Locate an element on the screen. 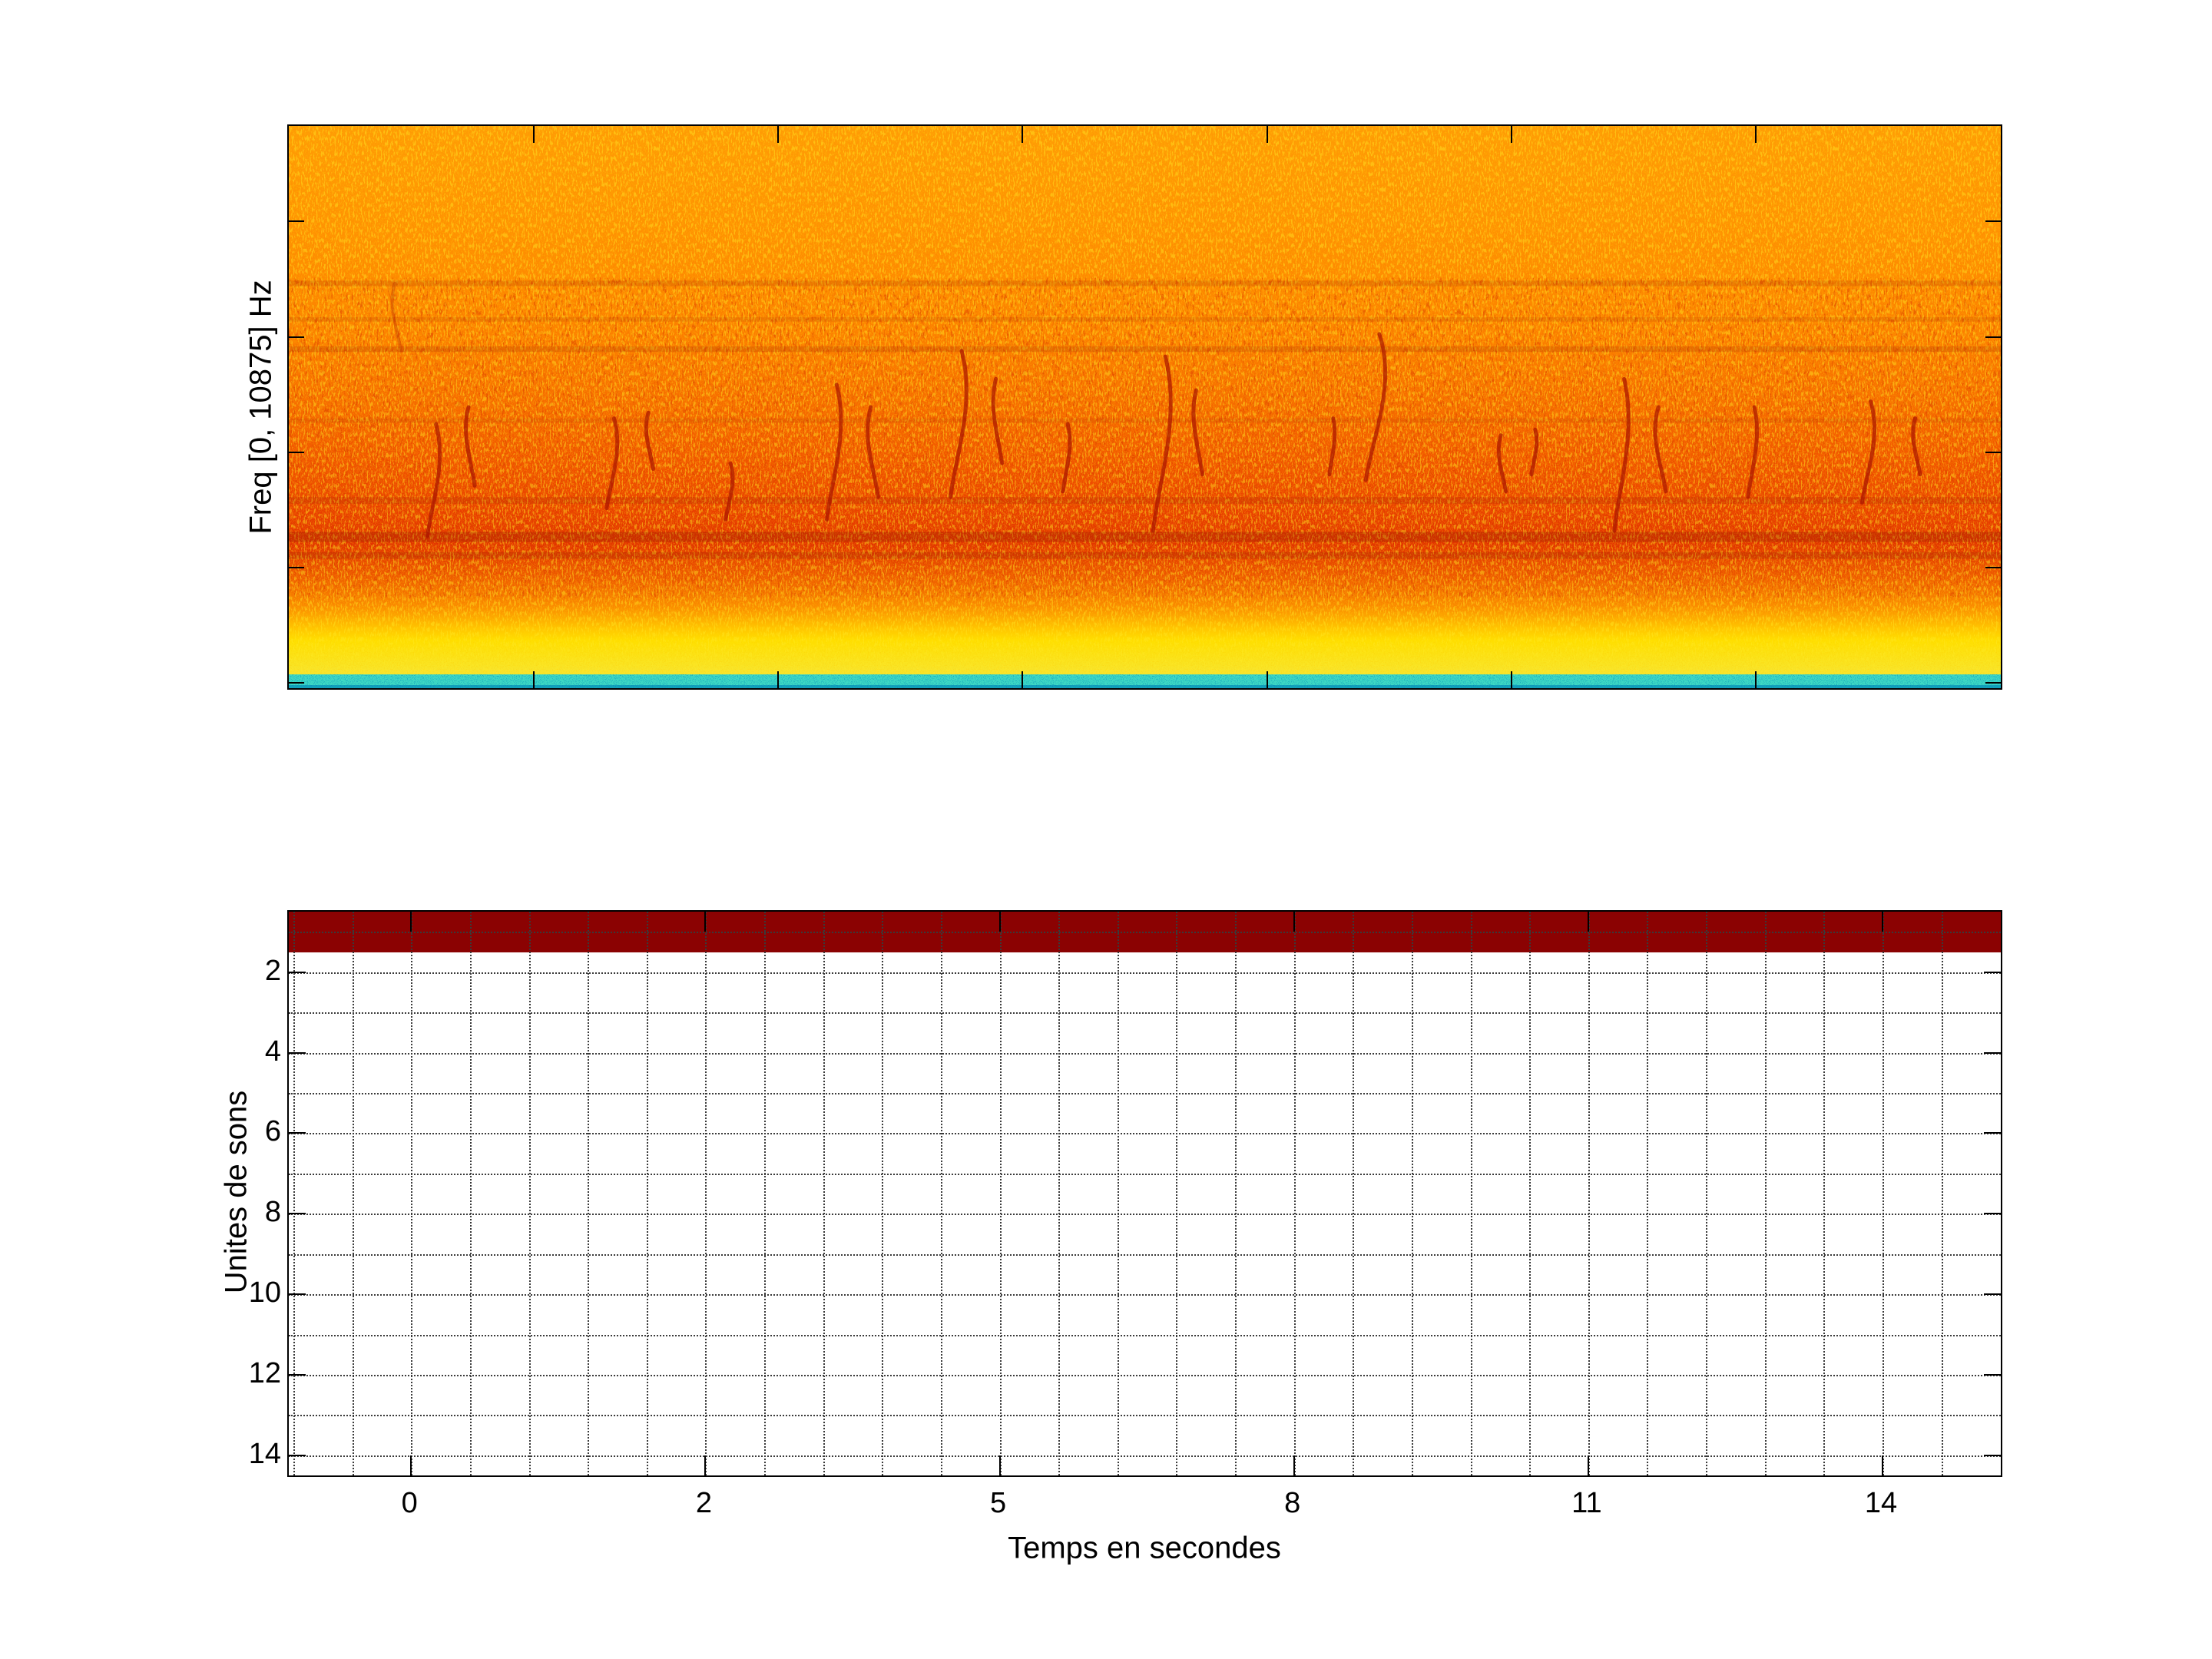  x-tick-label: 2 is located at coordinates (703, 1503).